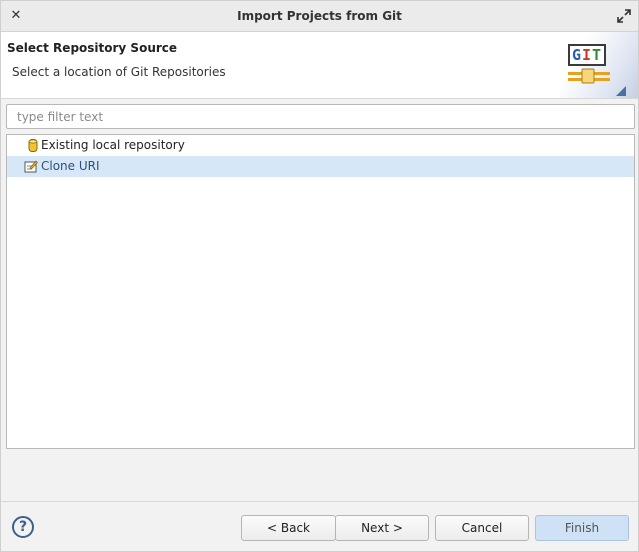 The height and width of the screenshot is (552, 639). Describe the element at coordinates (33, 145) in the screenshot. I see `repository-cylinder-icon` at that location.